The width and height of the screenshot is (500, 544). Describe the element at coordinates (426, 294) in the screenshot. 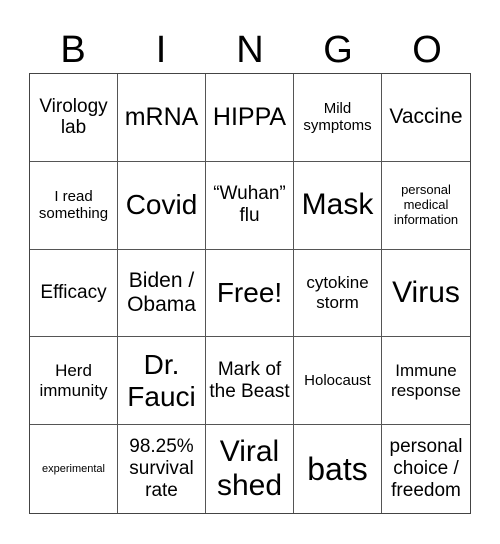

I see `bingo-cell: Virus` at that location.